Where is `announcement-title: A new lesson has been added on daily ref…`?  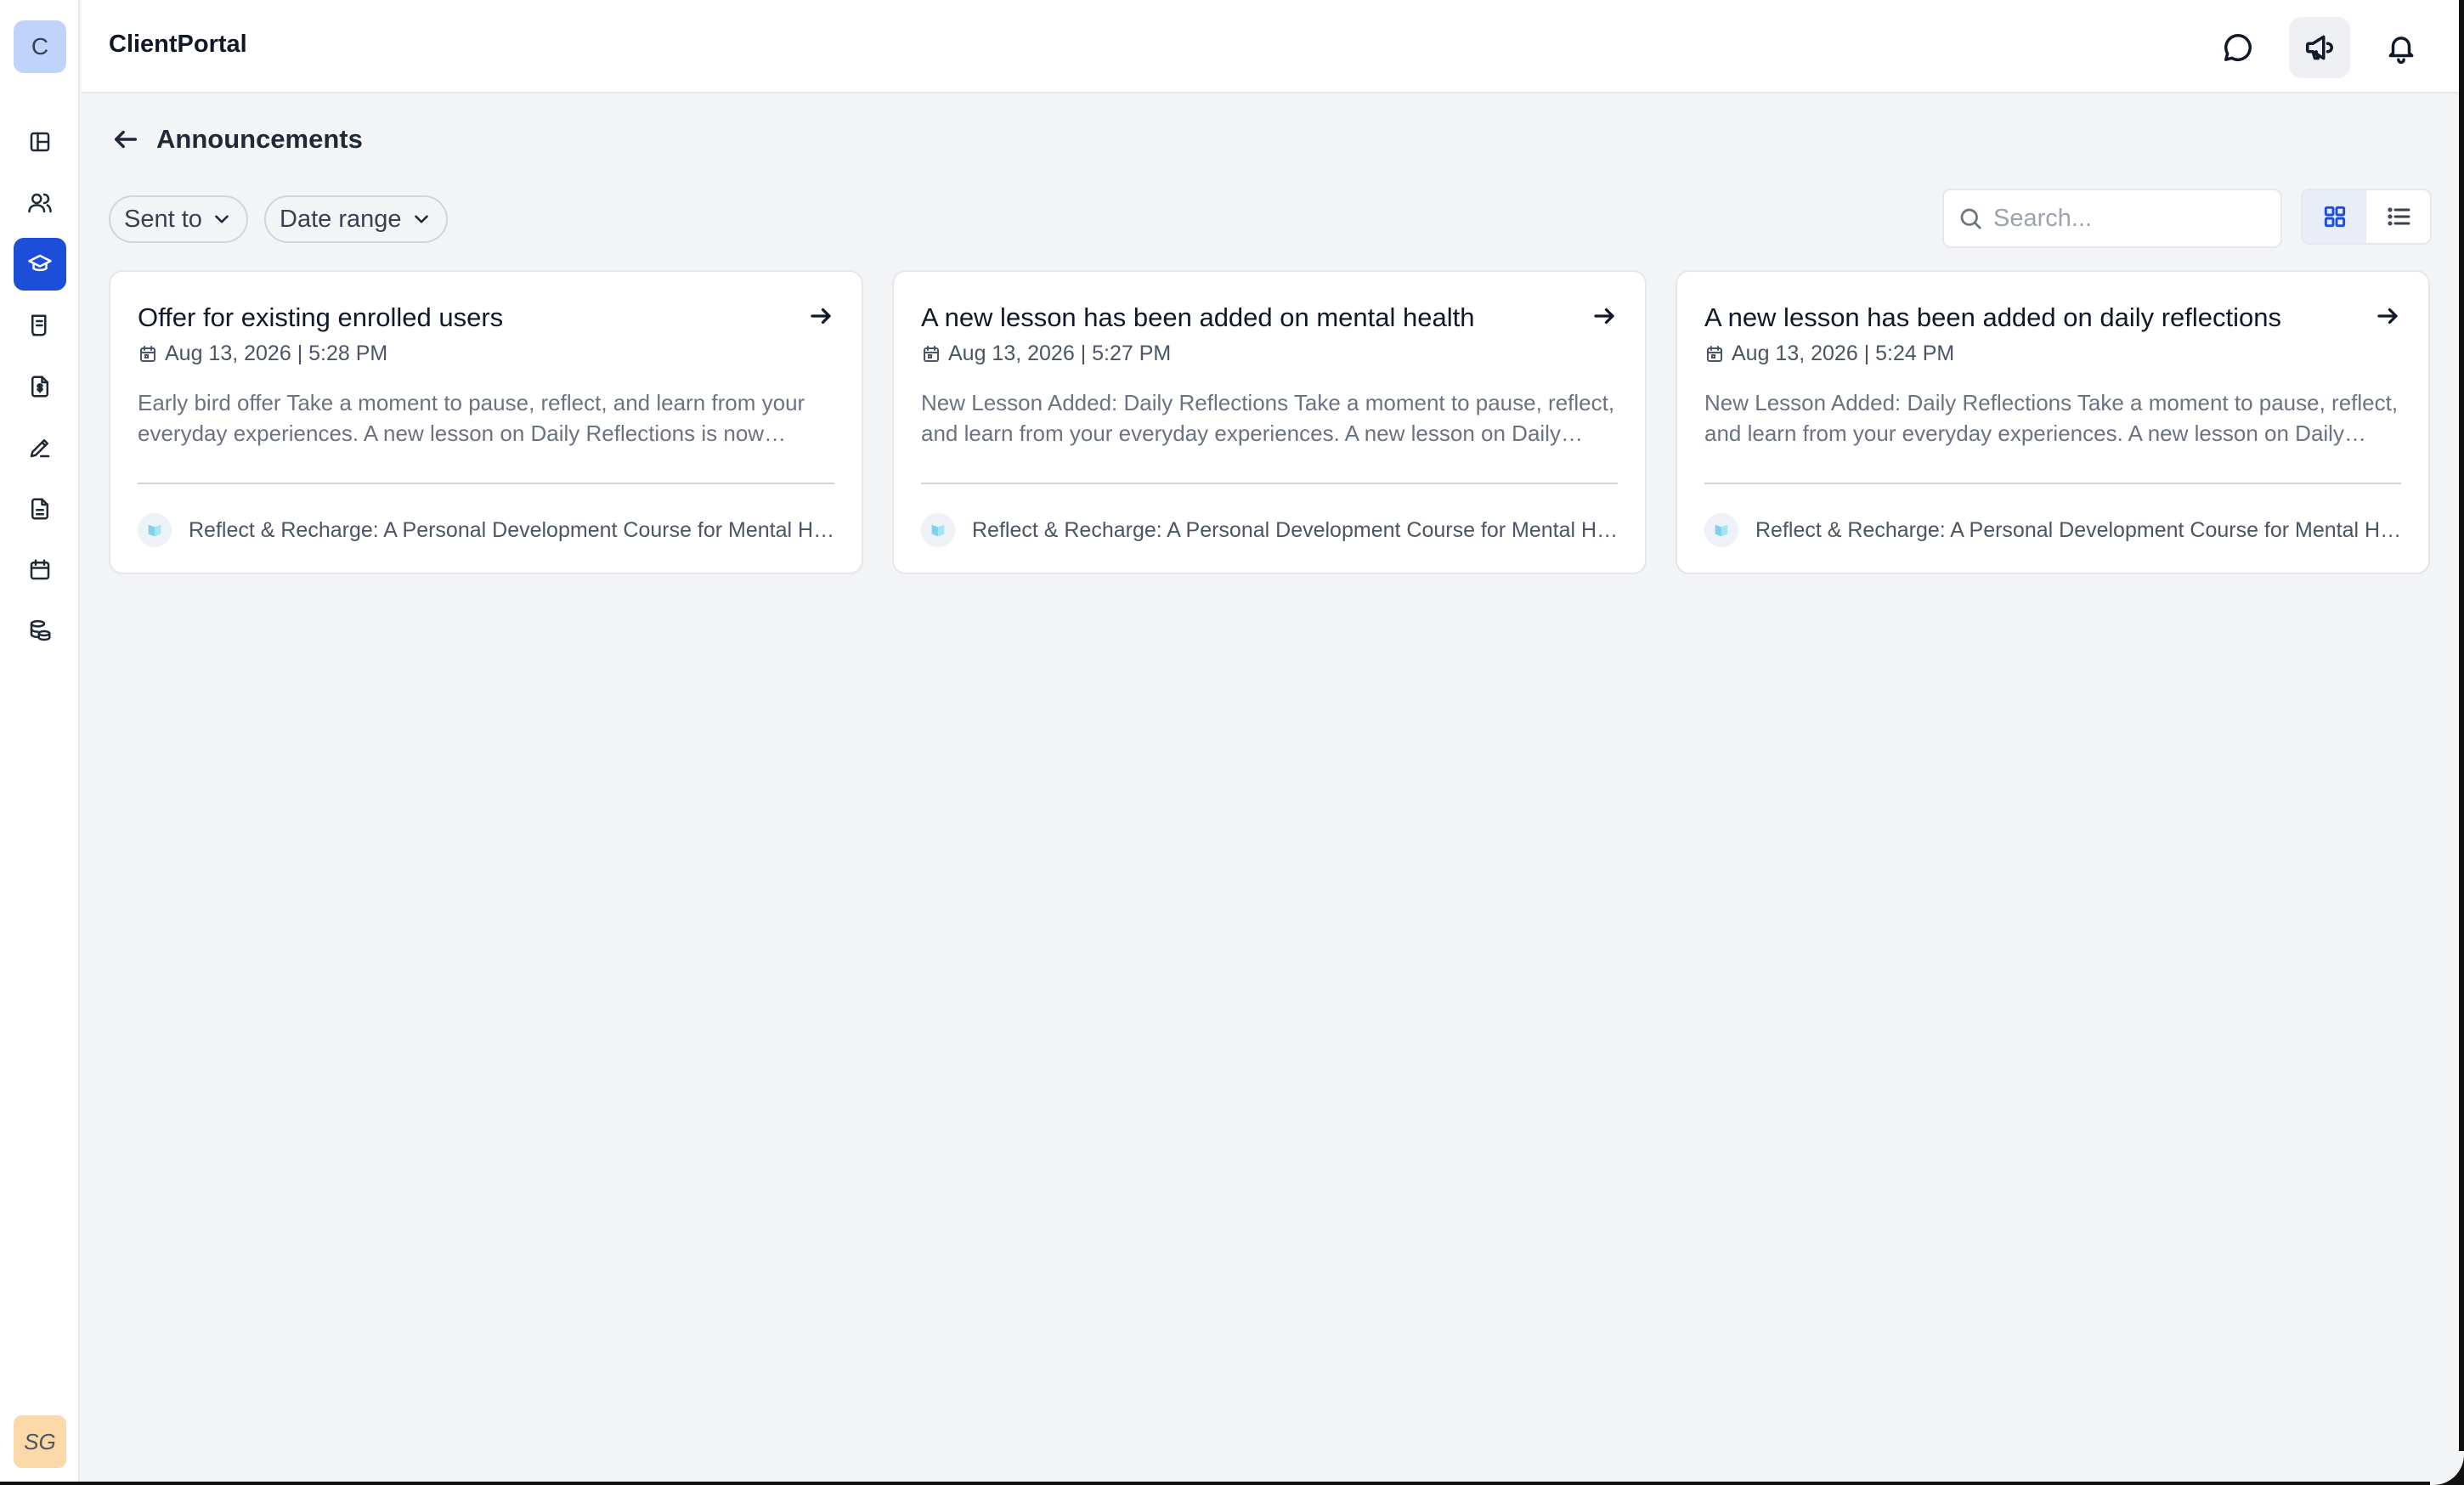 announcement-title: A new lesson has been added on daily ref… is located at coordinates (1993, 317).